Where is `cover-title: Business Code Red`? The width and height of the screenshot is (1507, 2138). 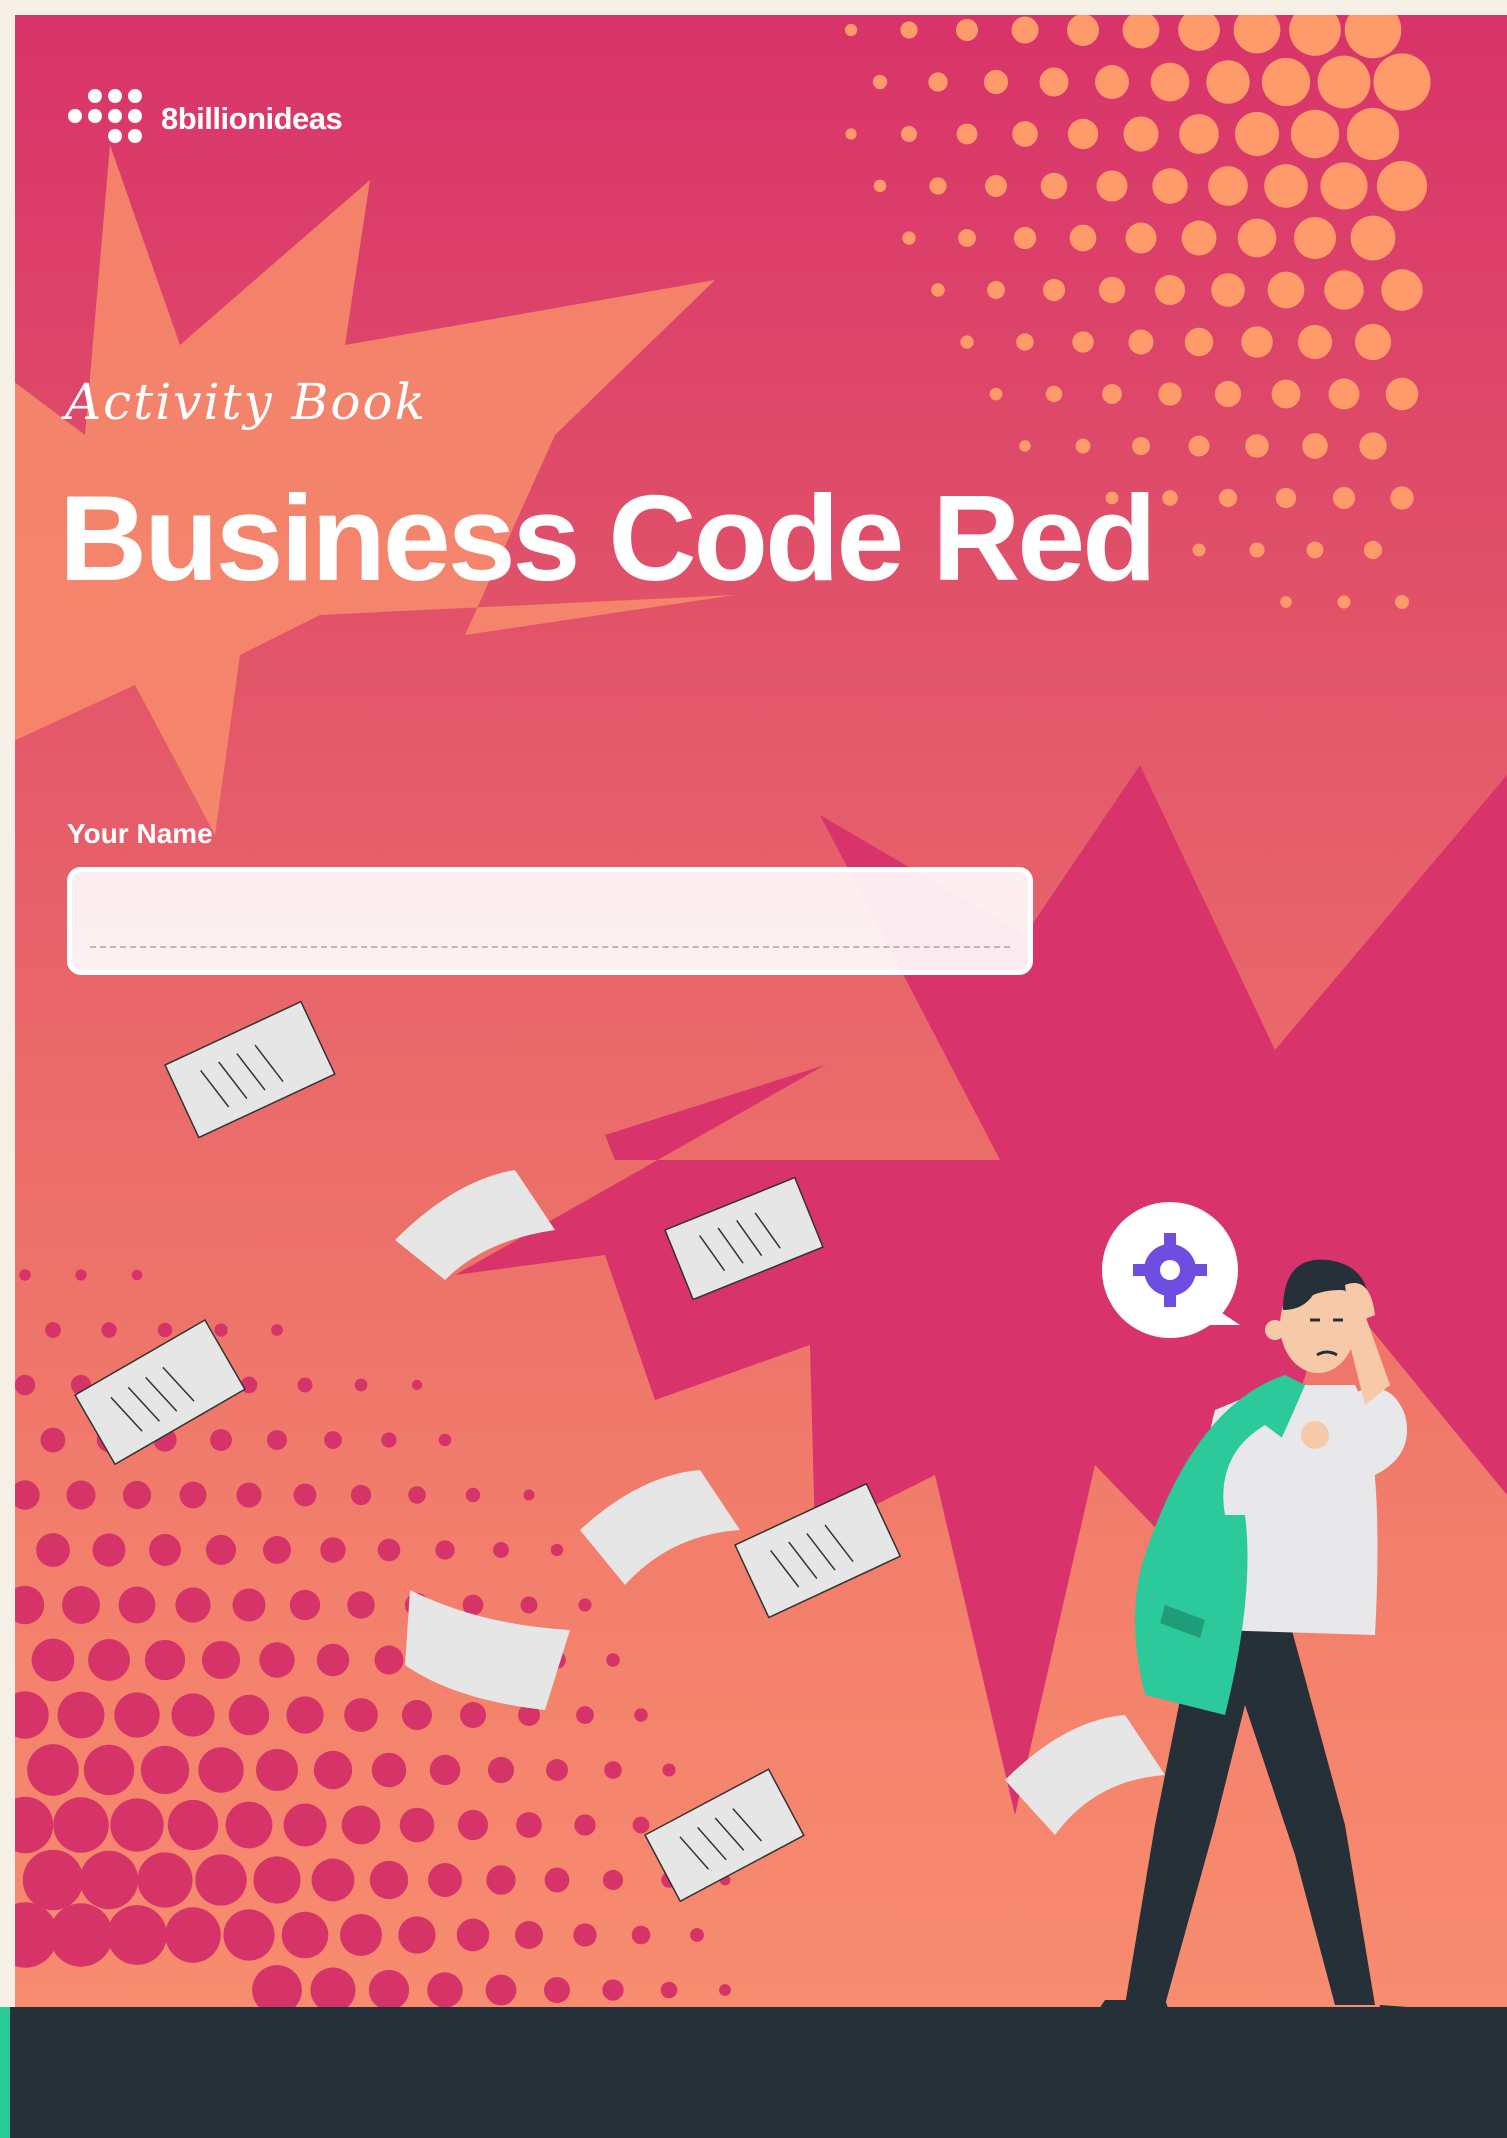
cover-title: Business Code Red is located at coordinates (608, 538).